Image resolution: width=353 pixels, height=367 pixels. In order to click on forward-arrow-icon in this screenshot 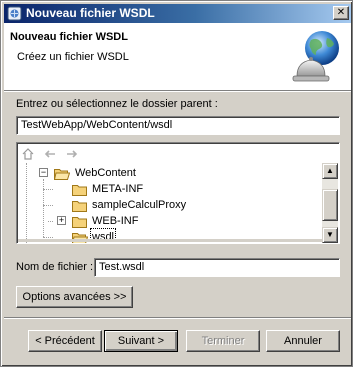, I will do `click(72, 154)`.